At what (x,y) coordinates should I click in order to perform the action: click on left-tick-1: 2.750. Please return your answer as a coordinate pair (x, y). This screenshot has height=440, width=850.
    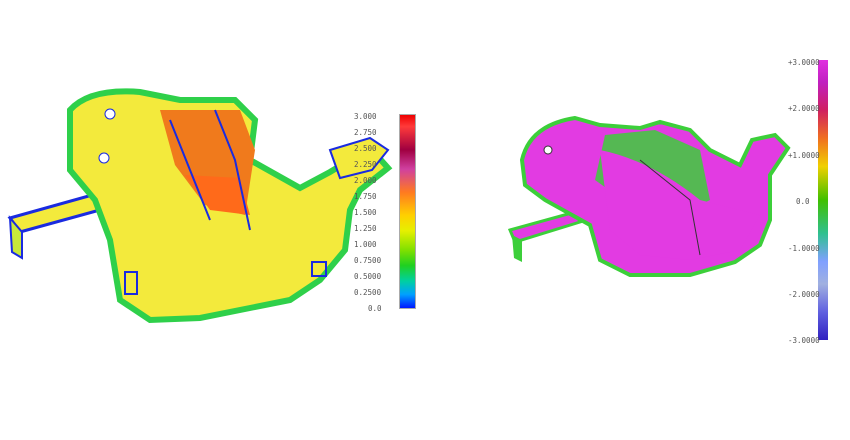
    Looking at the image, I should click on (365, 132).